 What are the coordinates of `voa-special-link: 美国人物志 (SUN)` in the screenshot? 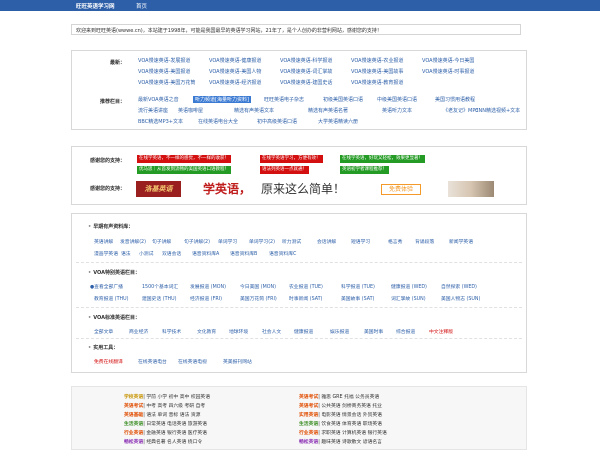 It's located at (460, 298).